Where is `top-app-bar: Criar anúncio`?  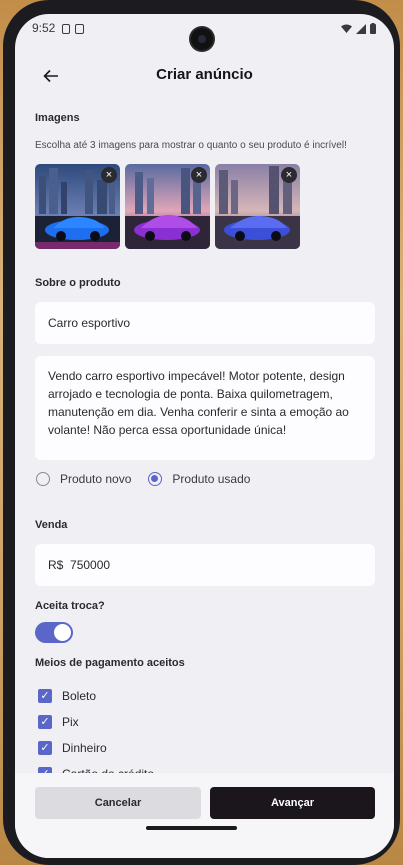 top-app-bar: Criar anúncio is located at coordinates (204, 76).